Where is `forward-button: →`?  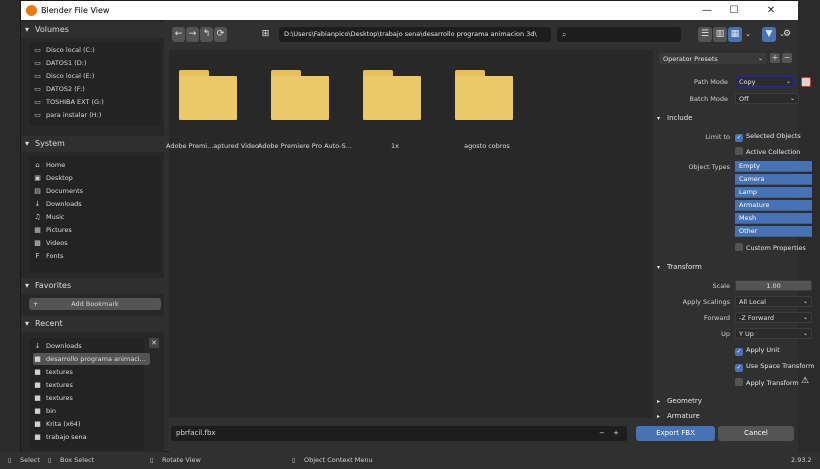
forward-button: → is located at coordinates (192, 34).